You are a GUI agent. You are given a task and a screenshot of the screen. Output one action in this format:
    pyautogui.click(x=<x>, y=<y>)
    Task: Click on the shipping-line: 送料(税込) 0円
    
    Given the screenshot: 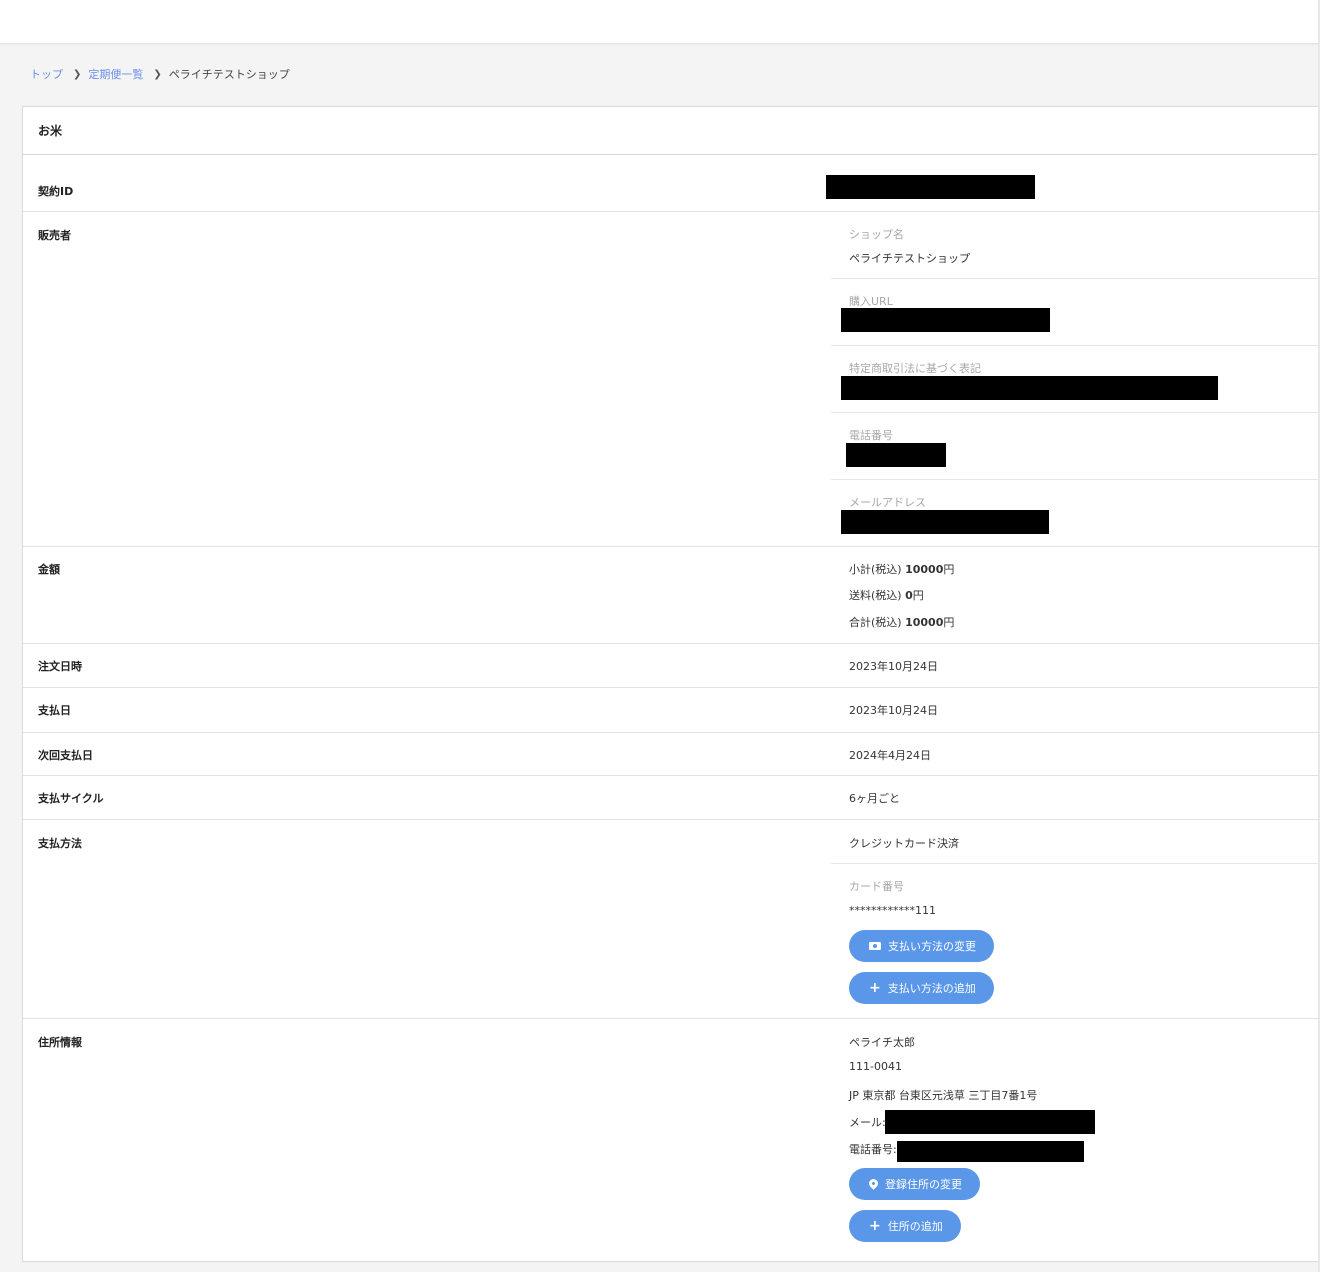 What is the action you would take?
    pyautogui.click(x=886, y=595)
    